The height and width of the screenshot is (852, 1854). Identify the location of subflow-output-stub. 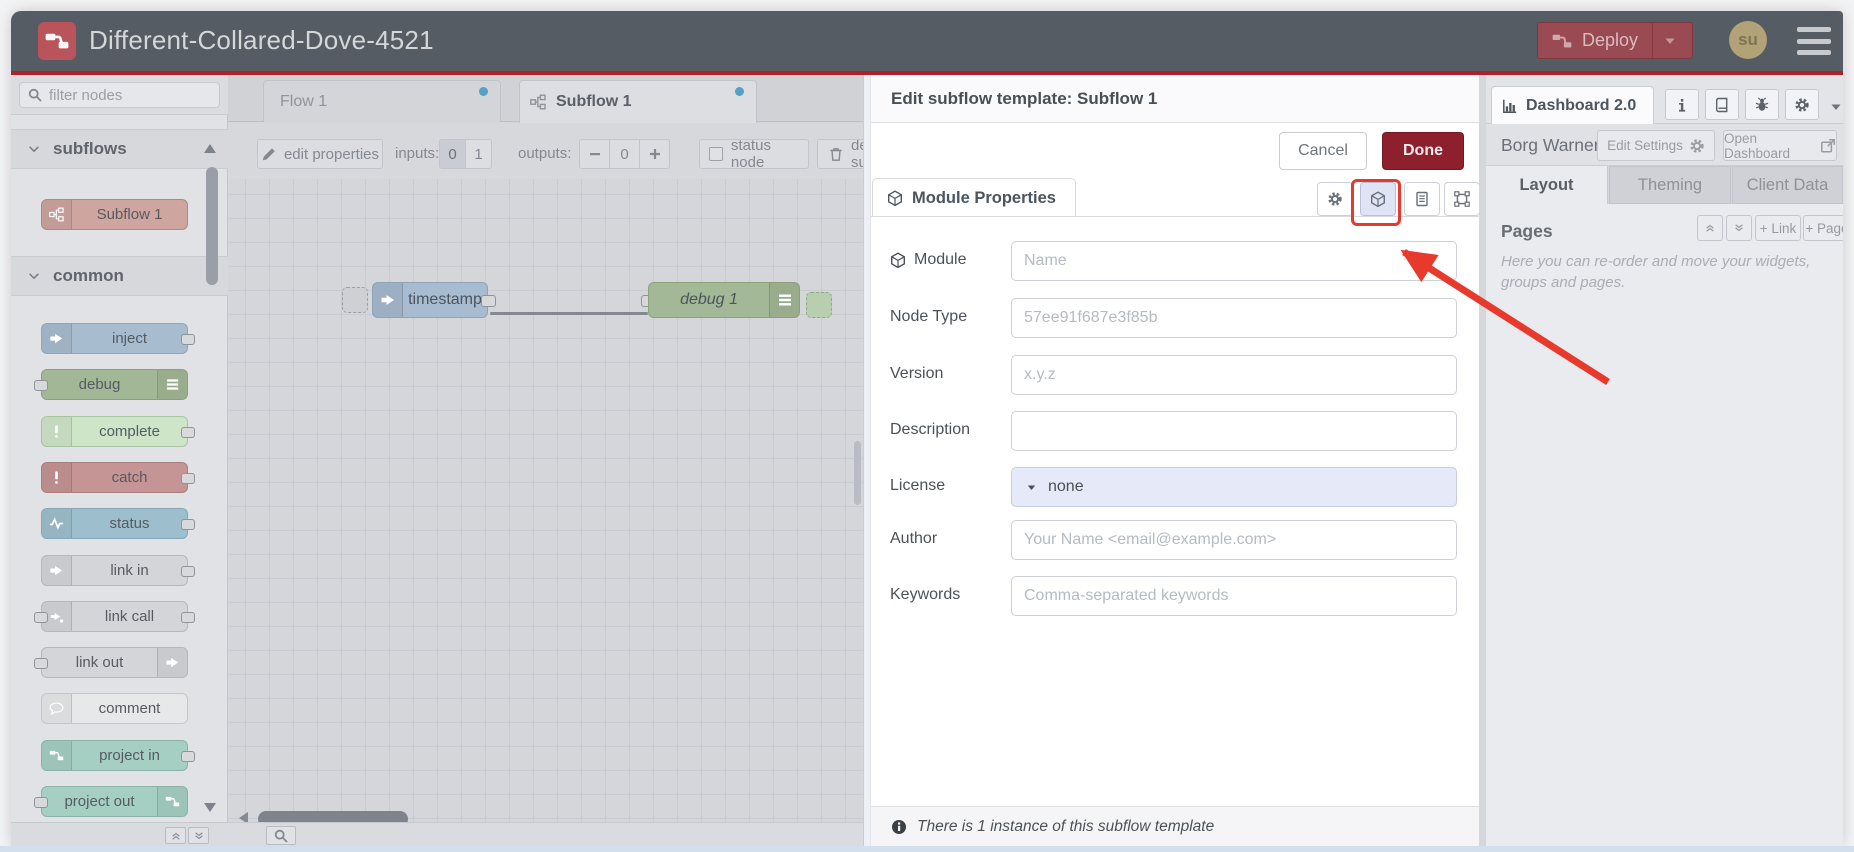
(819, 305).